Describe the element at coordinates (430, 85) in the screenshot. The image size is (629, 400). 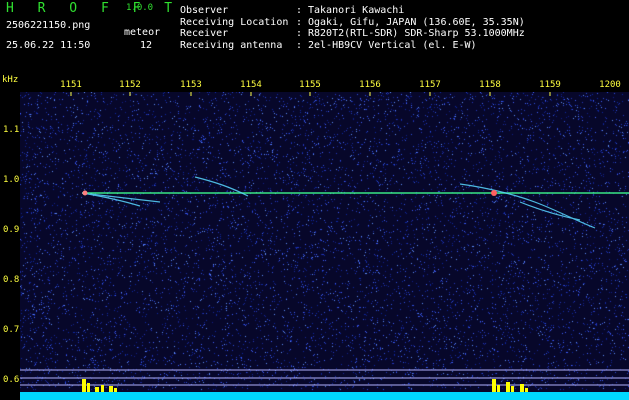
I see `x-tick-label: 1157` at that location.